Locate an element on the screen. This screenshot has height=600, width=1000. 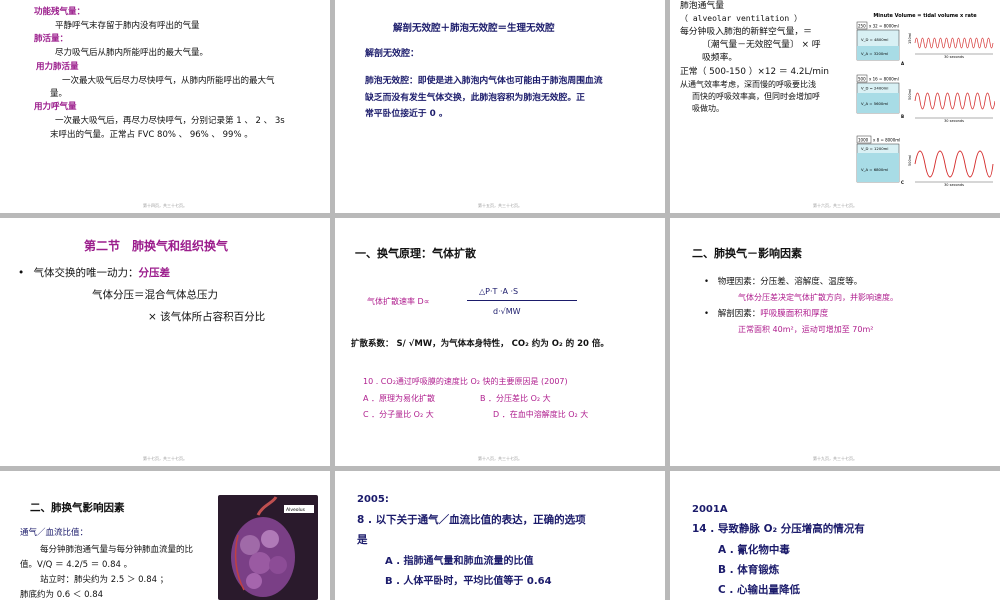
minute-value: x 32 = 8000ml is located at coordinates (884, 26).